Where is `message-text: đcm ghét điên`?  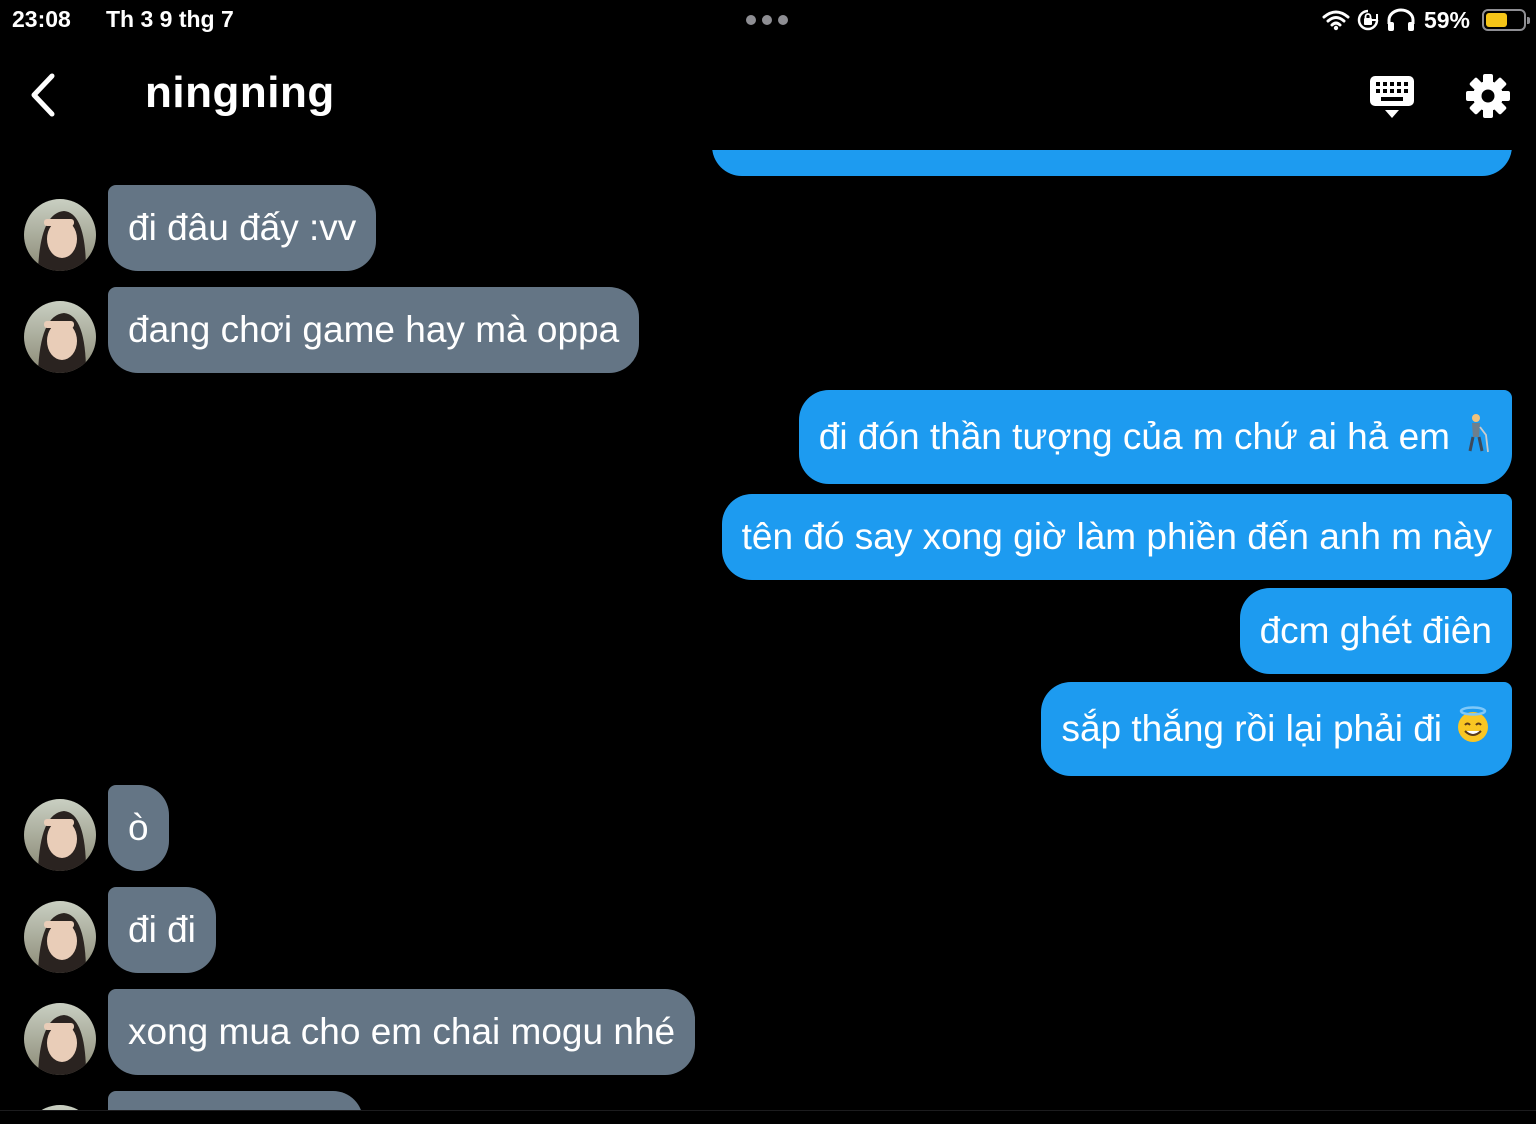
message-text: đcm ghét điên is located at coordinates (1375, 630).